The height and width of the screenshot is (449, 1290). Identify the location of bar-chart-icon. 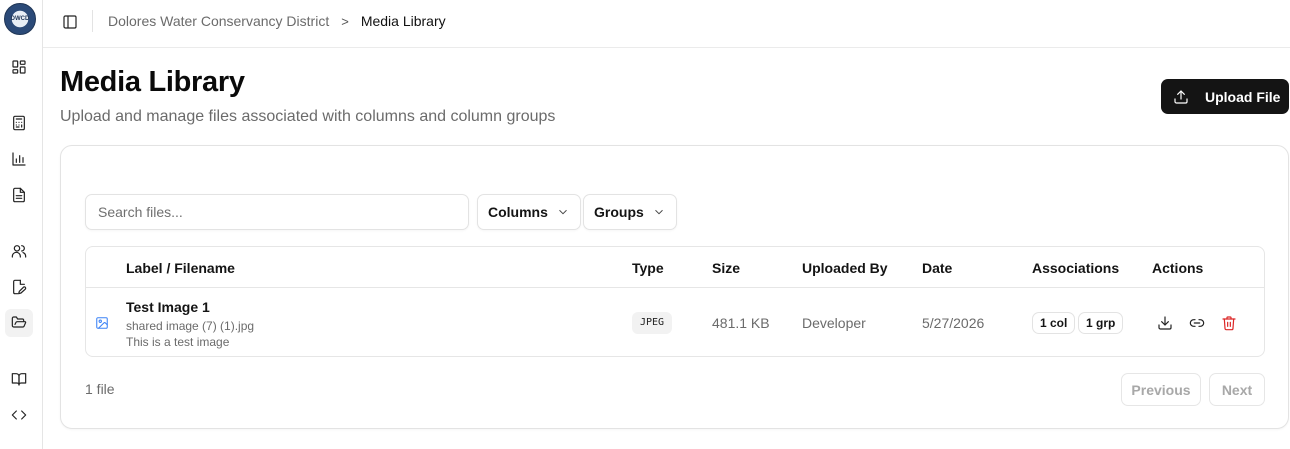
(19, 159).